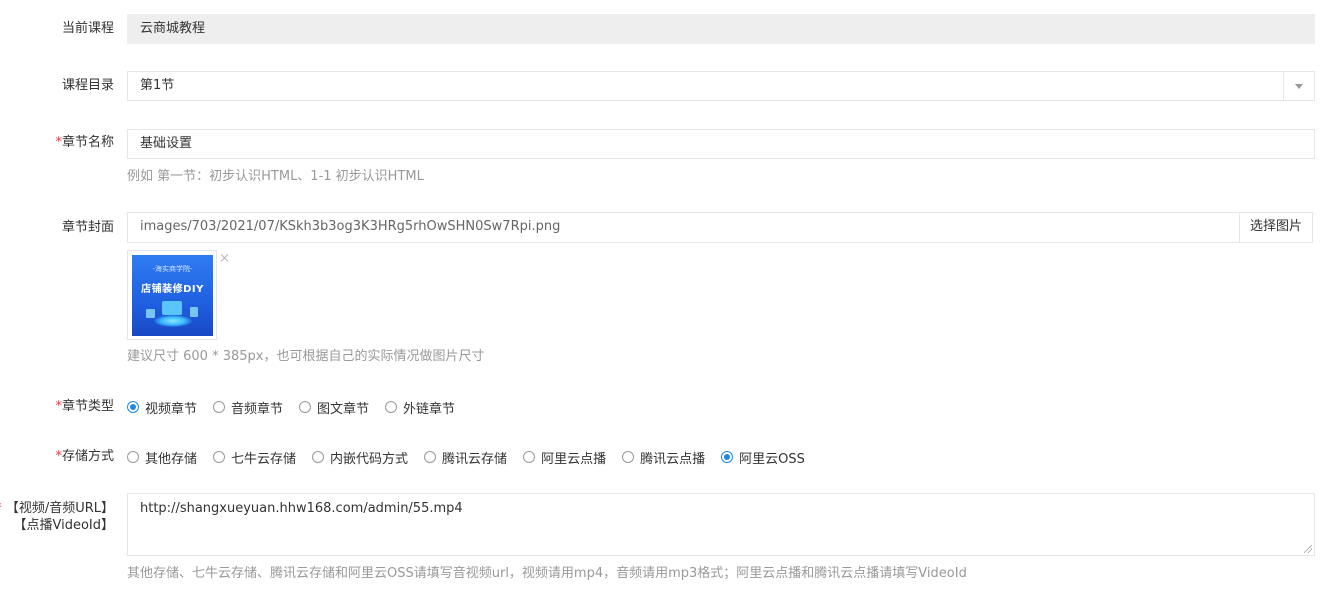  Describe the element at coordinates (162, 407) in the screenshot. I see `radio-video-chapter: 视频章节` at that location.